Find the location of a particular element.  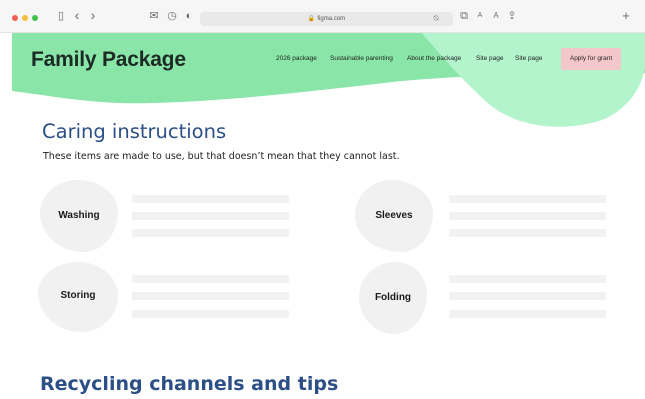

sidebar-icon: ▯ is located at coordinates (61, 16).